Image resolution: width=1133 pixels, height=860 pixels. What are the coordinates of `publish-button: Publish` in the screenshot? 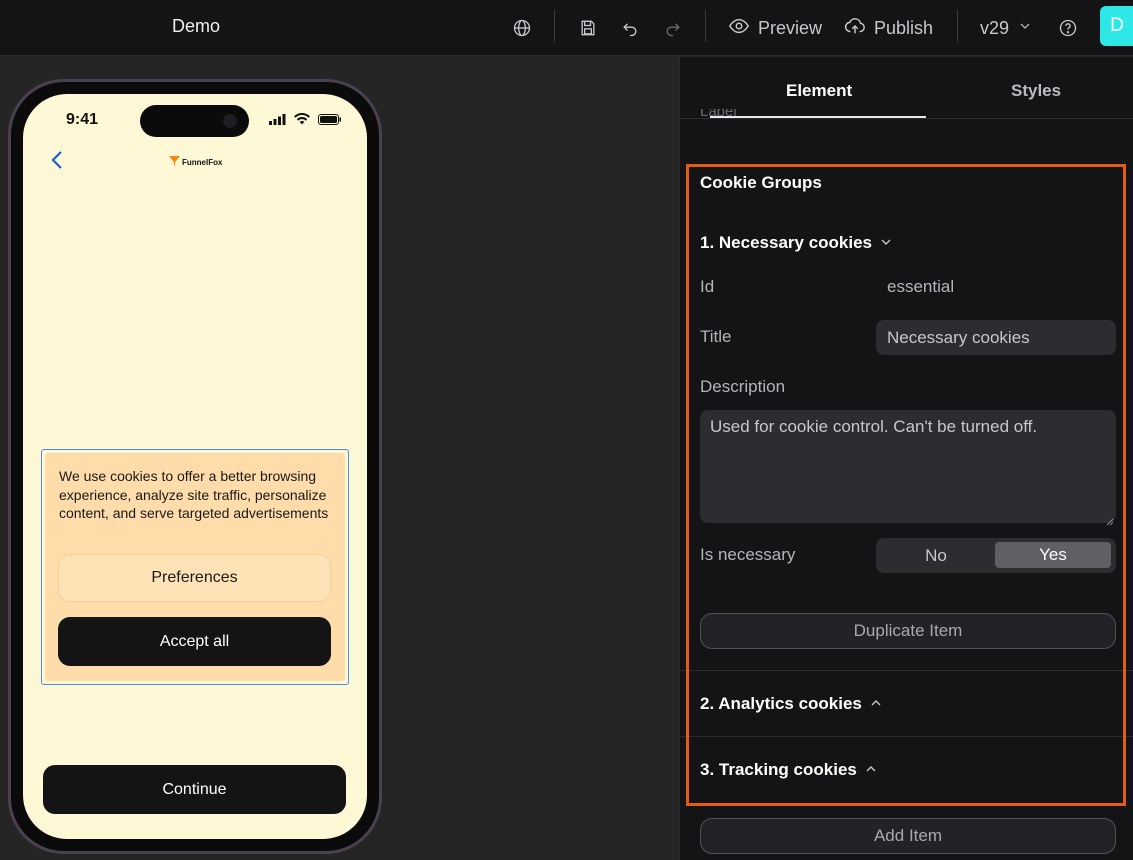 It's located at (888, 28).